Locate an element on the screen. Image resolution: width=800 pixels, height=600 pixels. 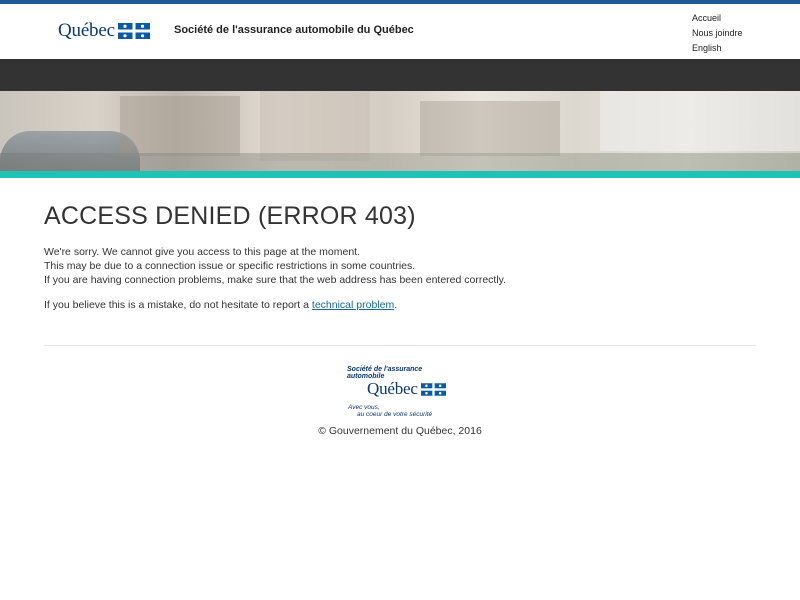
link-nous-joindre: Nous joindre is located at coordinates (717, 33).